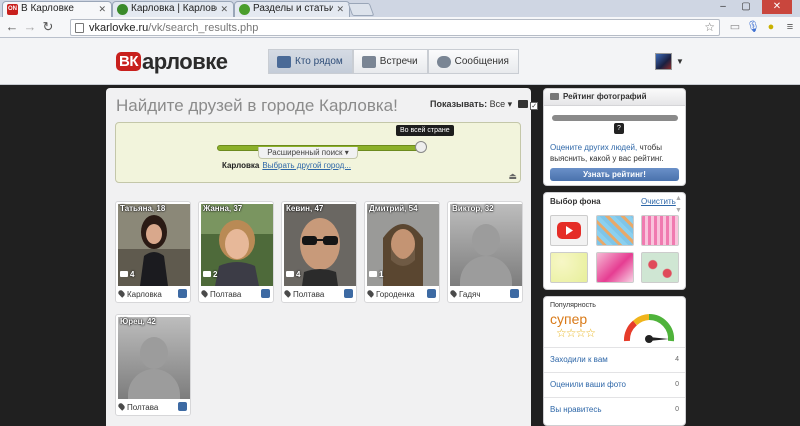  I want to click on person-city: Гадяч, so click(465, 294).